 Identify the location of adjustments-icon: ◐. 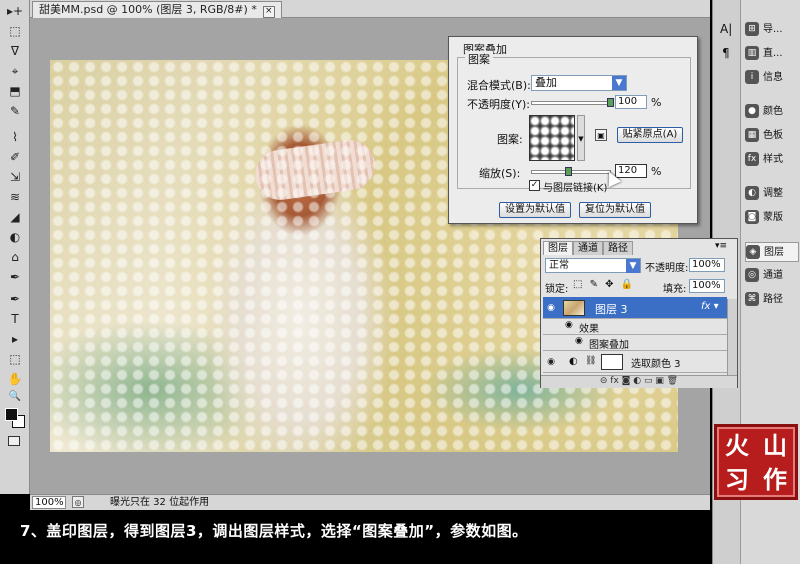
(752, 193).